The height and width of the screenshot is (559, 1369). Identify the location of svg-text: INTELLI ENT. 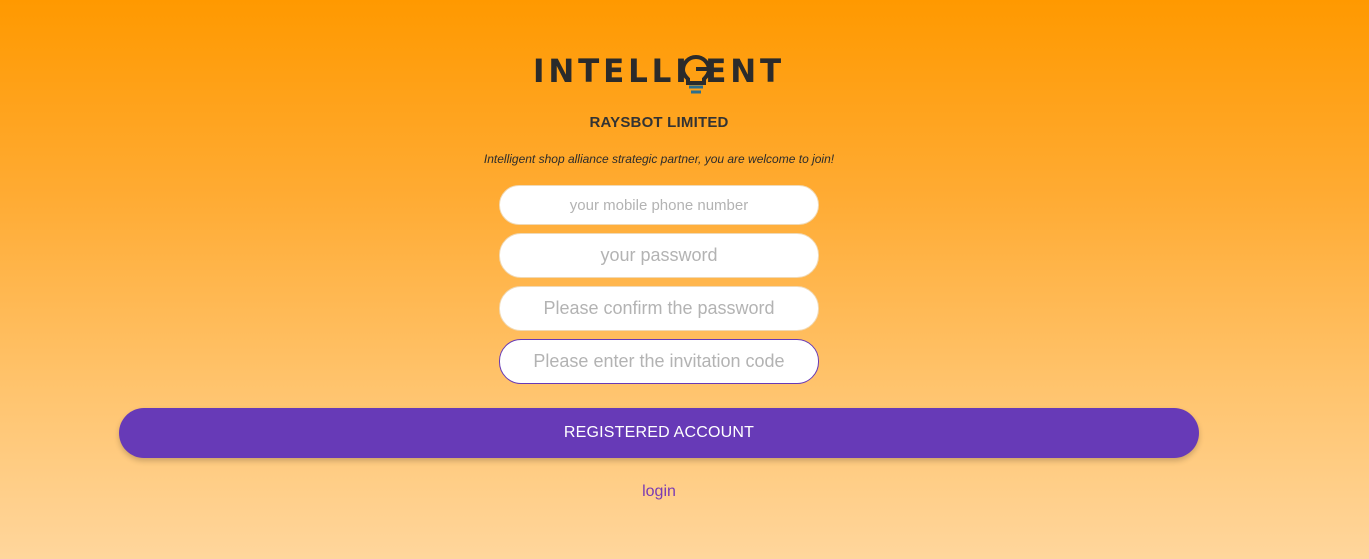
(659, 71).